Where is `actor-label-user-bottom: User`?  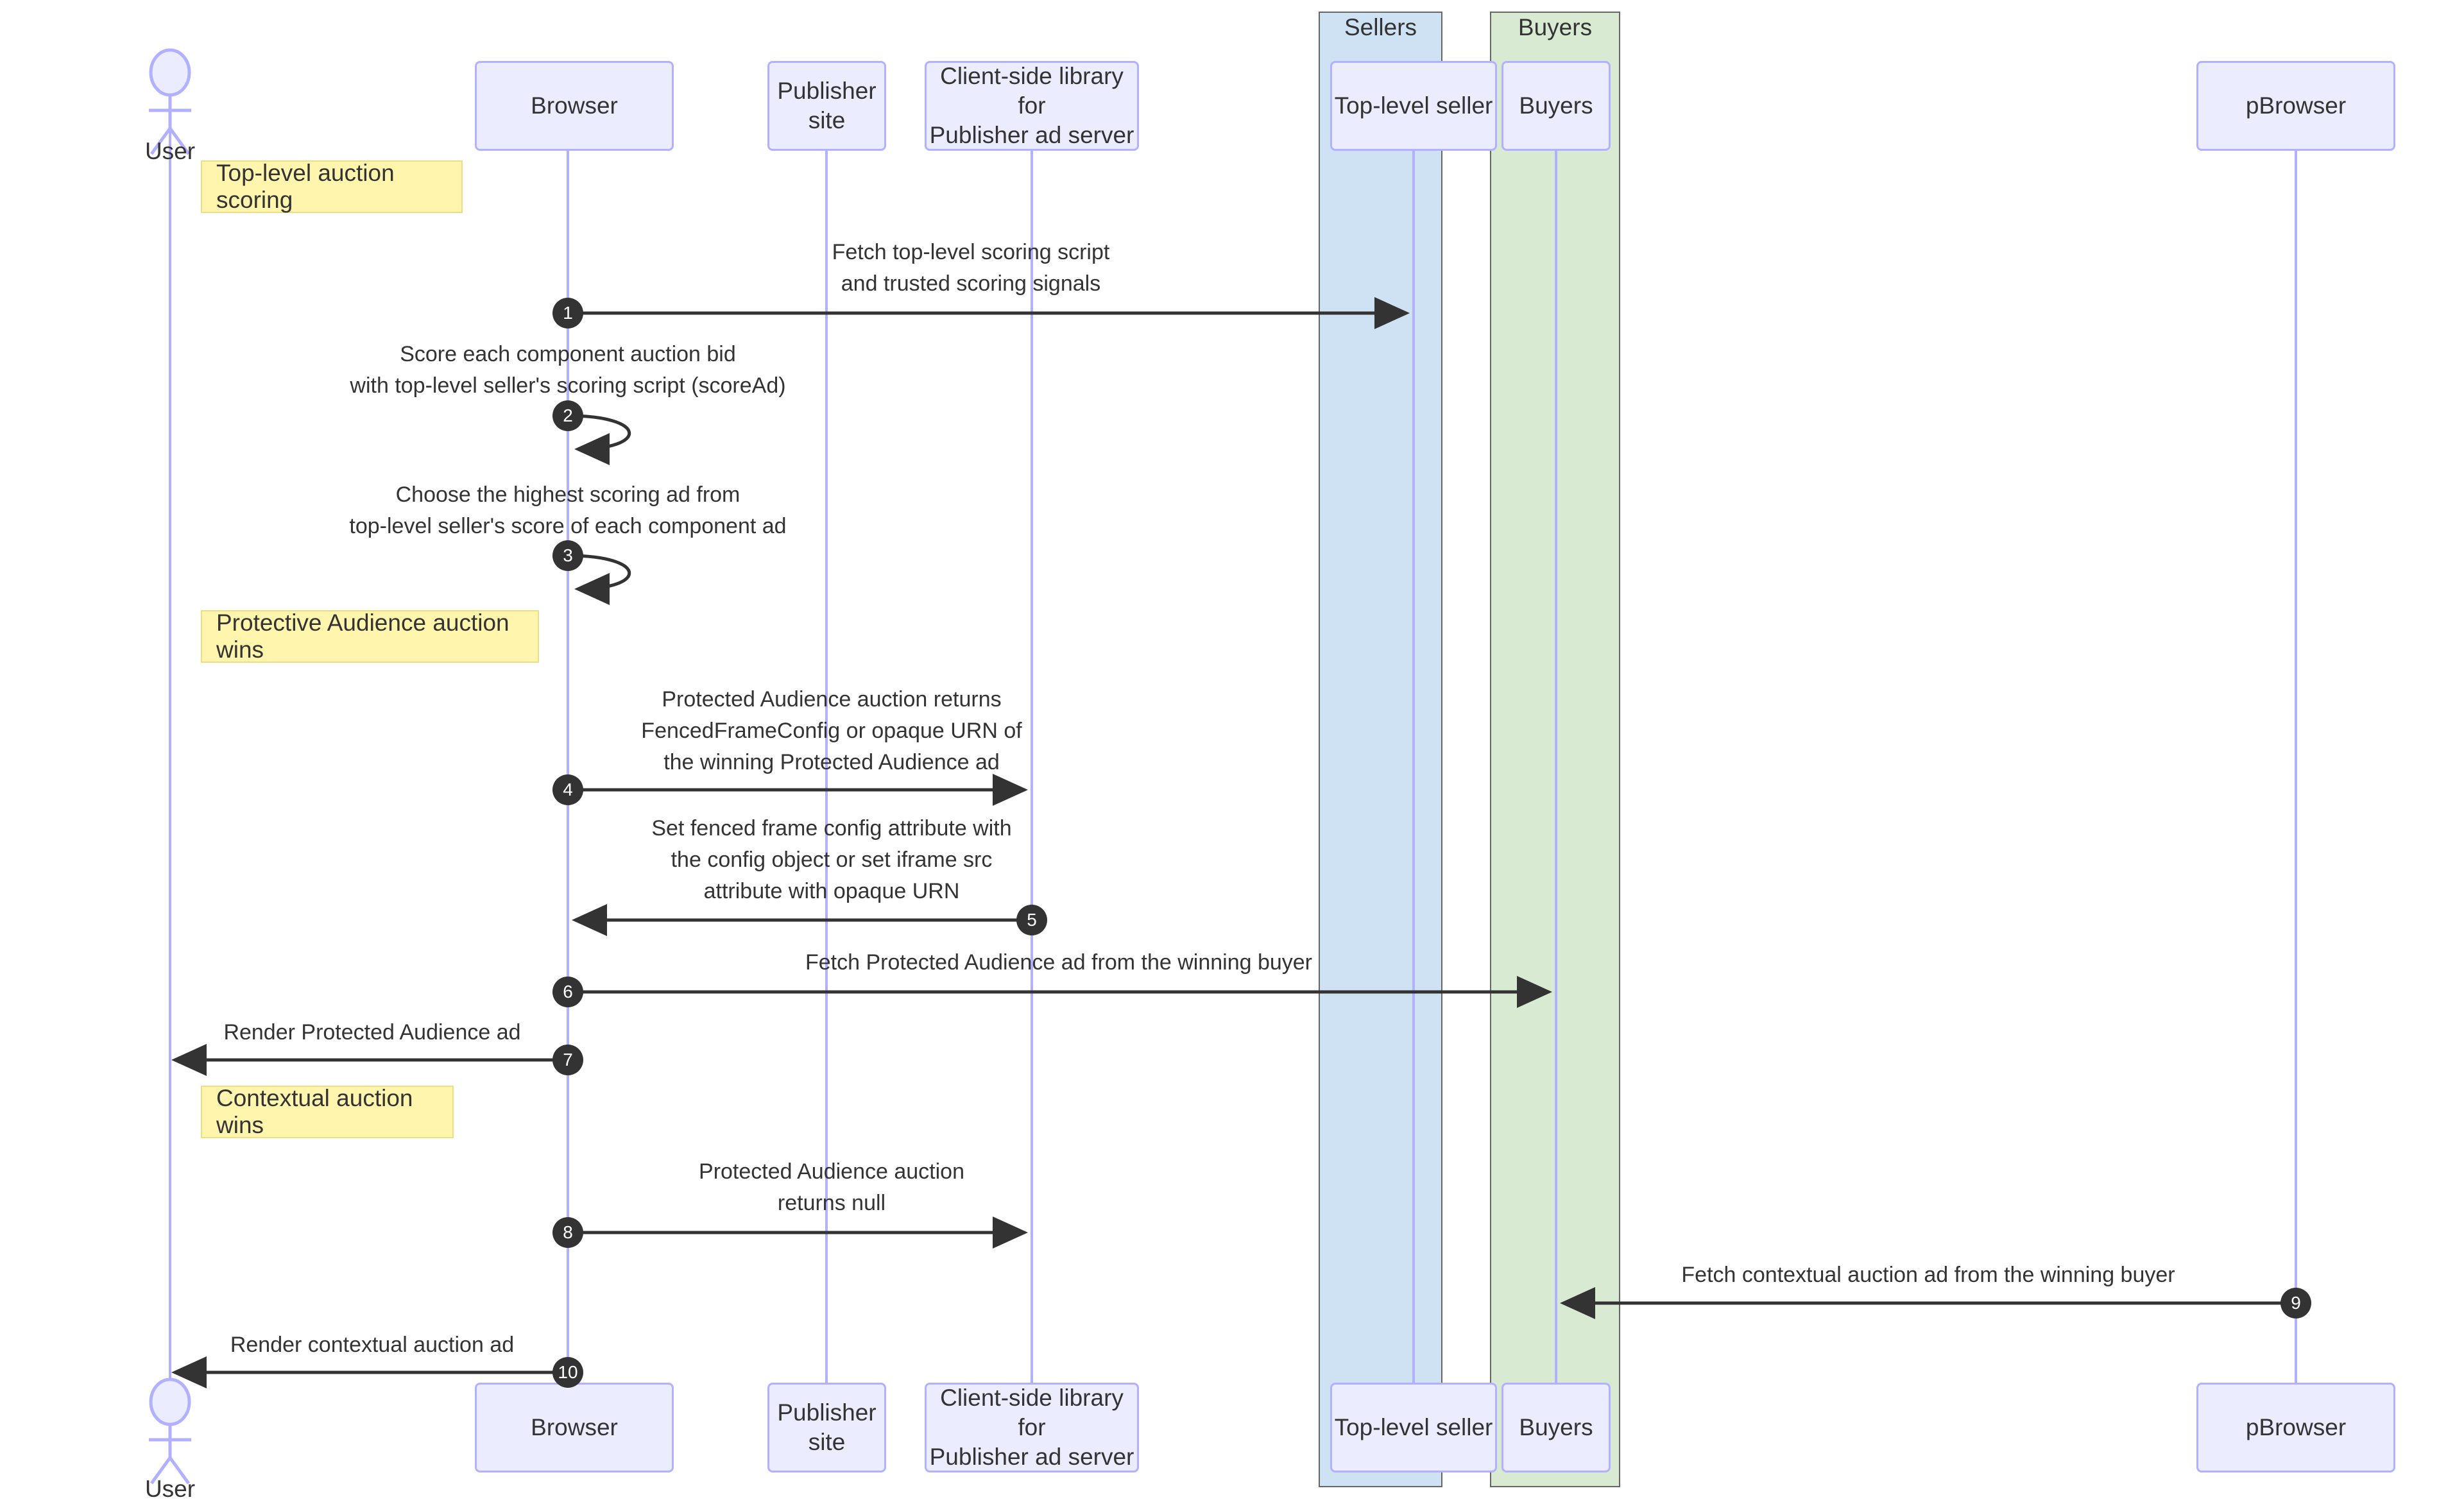 actor-label-user-bottom: User is located at coordinates (170, 1489).